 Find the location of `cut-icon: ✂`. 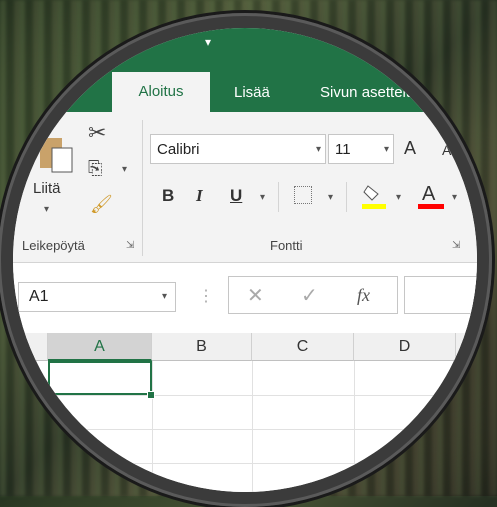

cut-icon: ✂ is located at coordinates (97, 133).